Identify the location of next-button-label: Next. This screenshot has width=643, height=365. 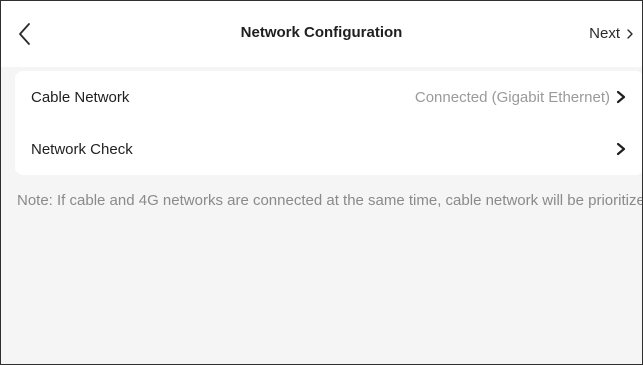
(604, 33).